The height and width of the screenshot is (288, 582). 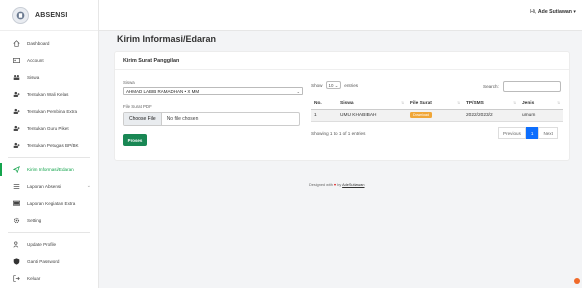 I want to click on user-name: Ade Sutiawan, so click(x=554, y=12).